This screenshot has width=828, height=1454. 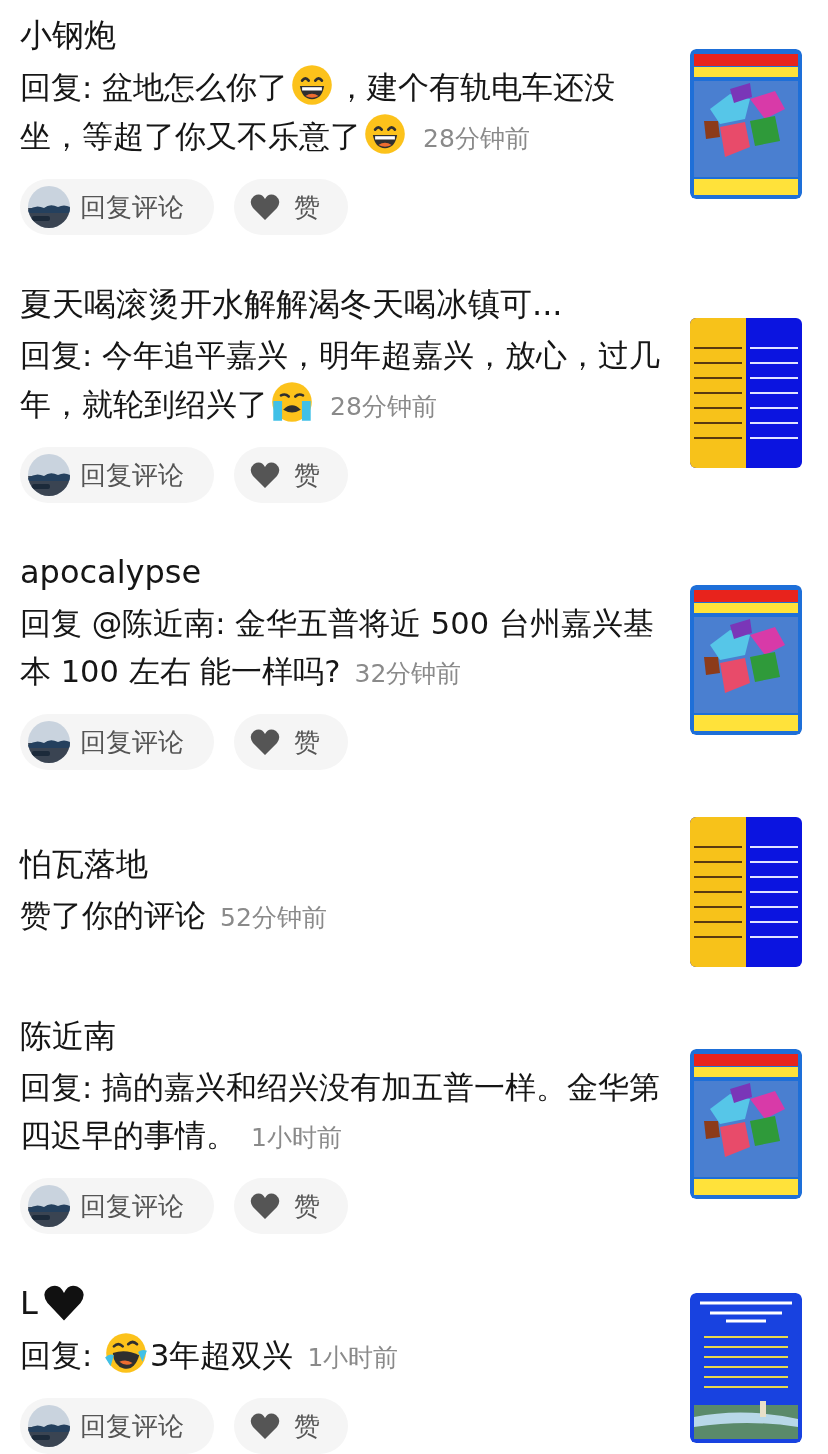 I want to click on comment-text: 回复: 3年超双兴 1小时前, so click(x=341, y=1356).